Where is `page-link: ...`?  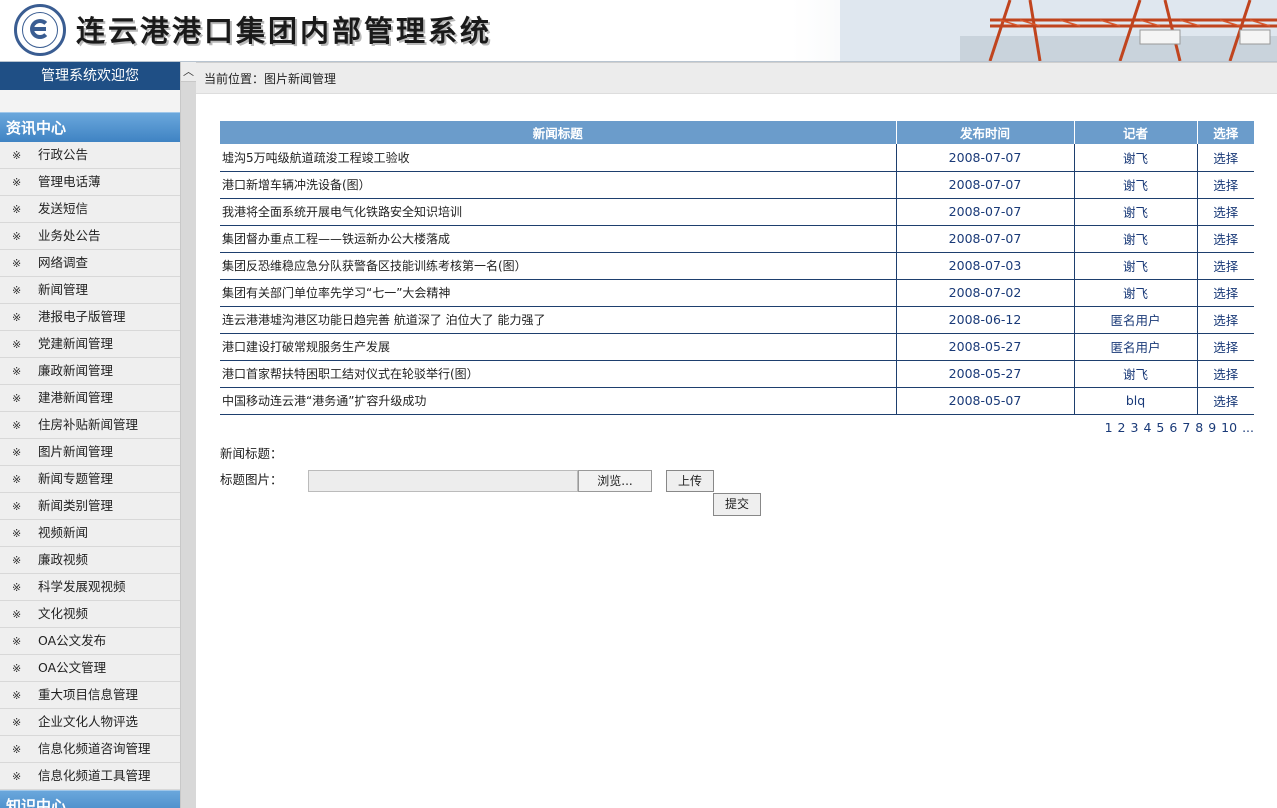 page-link: ... is located at coordinates (1248, 427).